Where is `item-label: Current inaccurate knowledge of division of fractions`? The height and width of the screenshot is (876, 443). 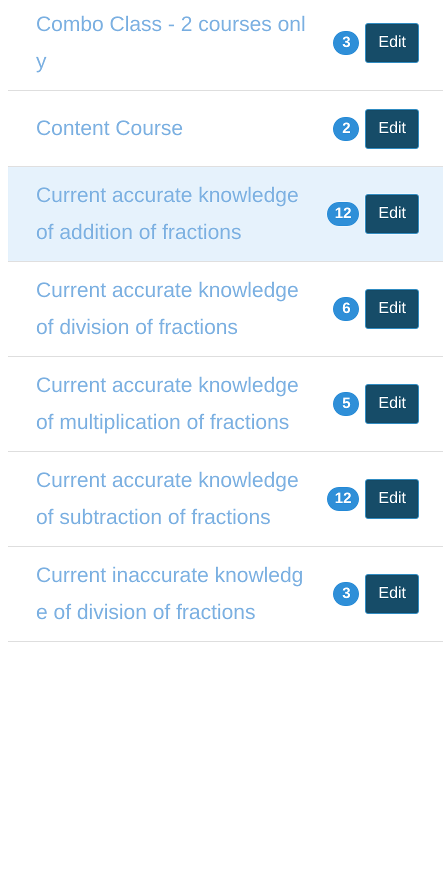
item-label: Current inaccurate knowledge of division of fractions is located at coordinates (170, 594).